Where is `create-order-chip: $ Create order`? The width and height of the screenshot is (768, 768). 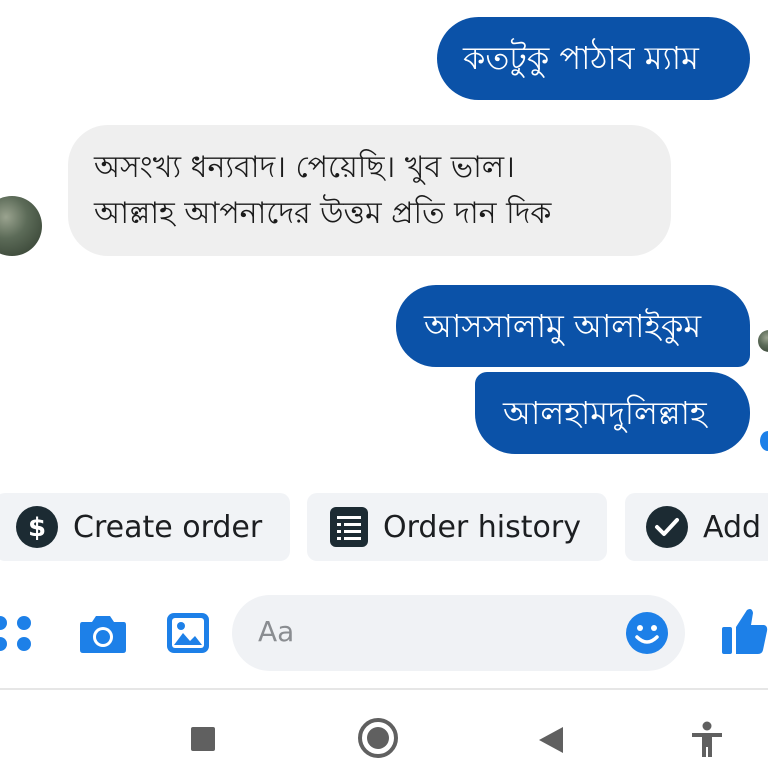
create-order-chip: $ Create order is located at coordinates (145, 527).